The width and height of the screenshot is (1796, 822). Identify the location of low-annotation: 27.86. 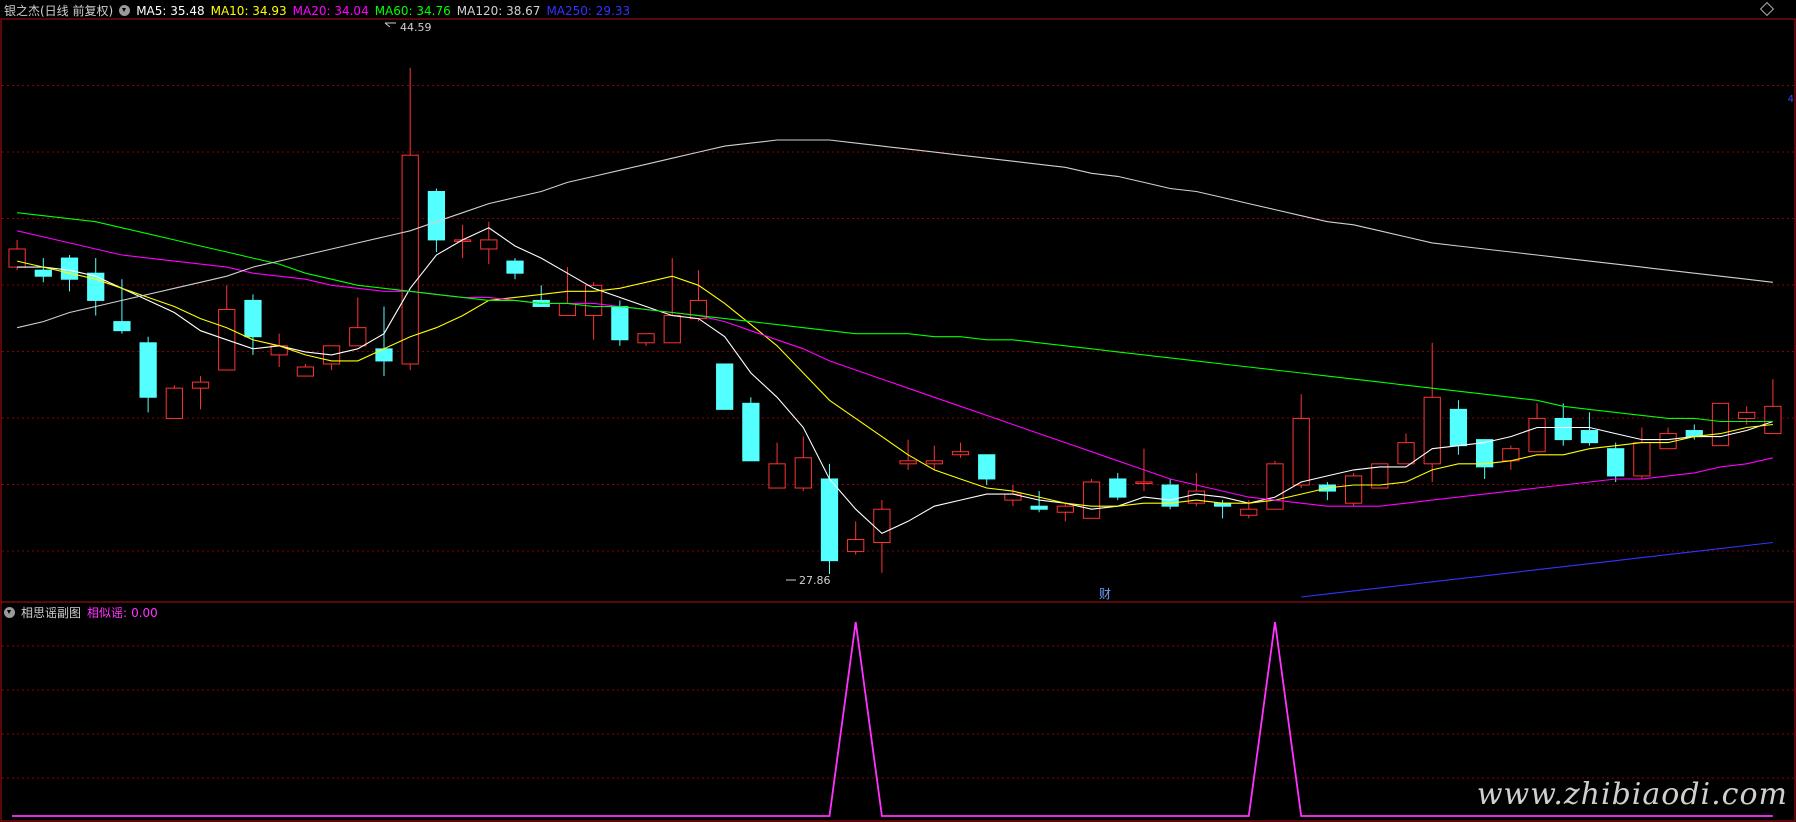
(808, 580).